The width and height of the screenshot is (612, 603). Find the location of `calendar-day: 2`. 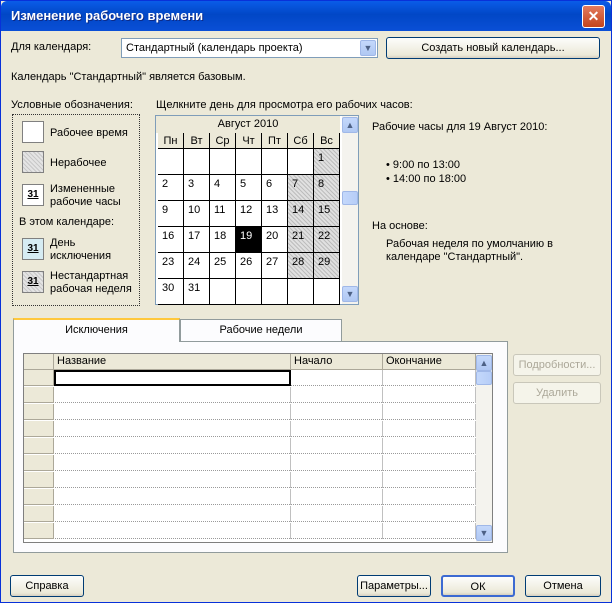

calendar-day: 2 is located at coordinates (171, 188).